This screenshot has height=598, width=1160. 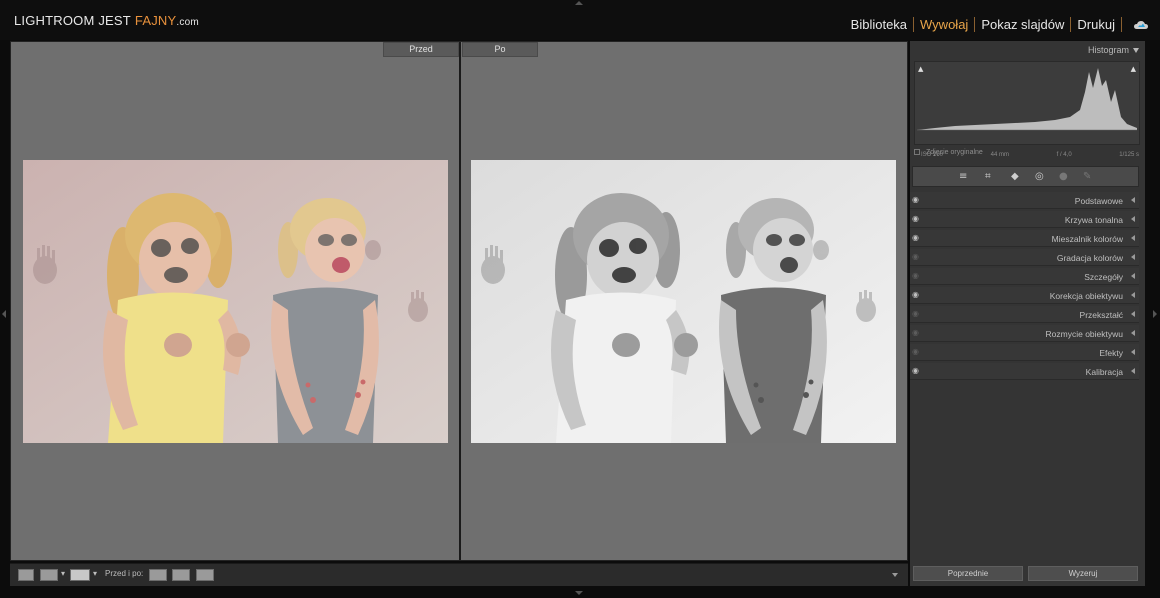 I want to click on bottom-toolbar: ▾ ▾ Przed i po:, so click(x=459, y=574).